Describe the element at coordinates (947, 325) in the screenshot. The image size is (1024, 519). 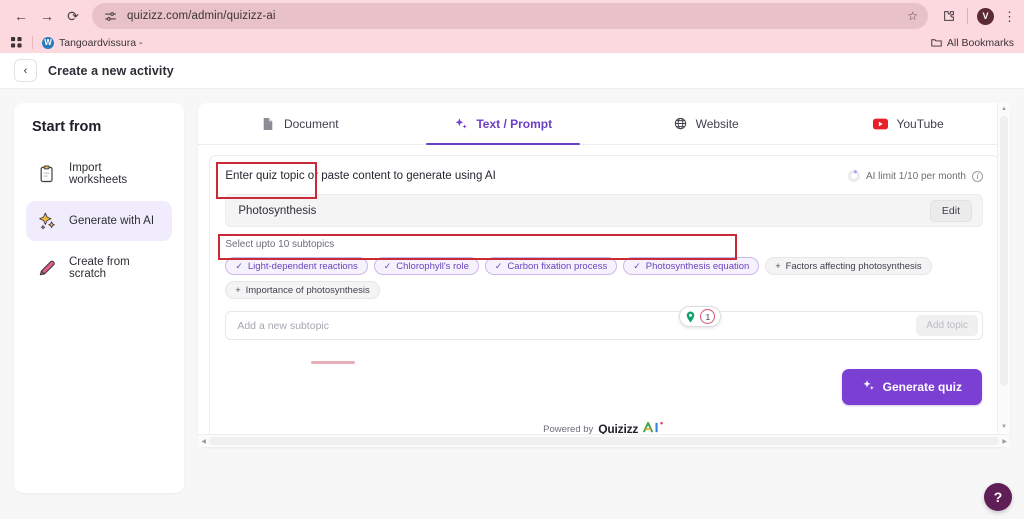
I see `add-topic-button: Add topic` at that location.